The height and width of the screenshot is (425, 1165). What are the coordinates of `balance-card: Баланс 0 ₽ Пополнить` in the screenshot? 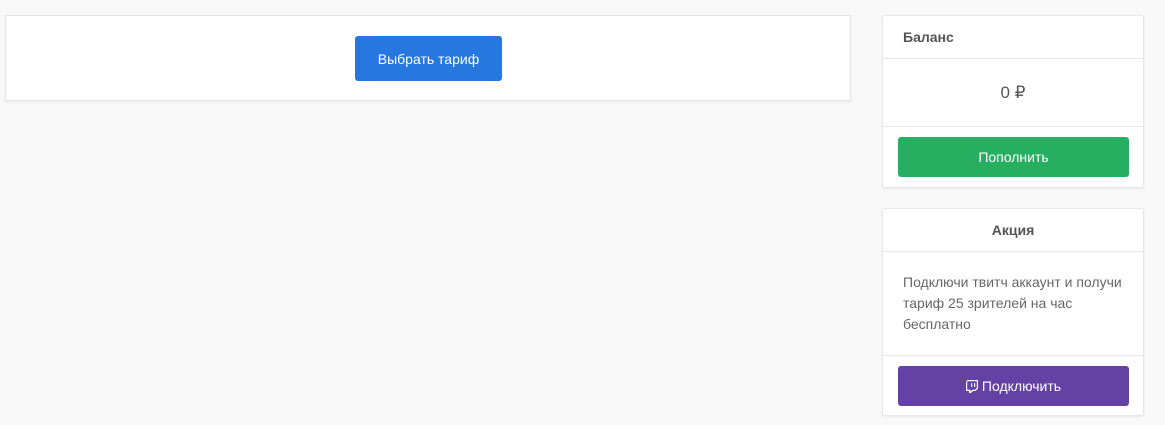 It's located at (1013, 101).